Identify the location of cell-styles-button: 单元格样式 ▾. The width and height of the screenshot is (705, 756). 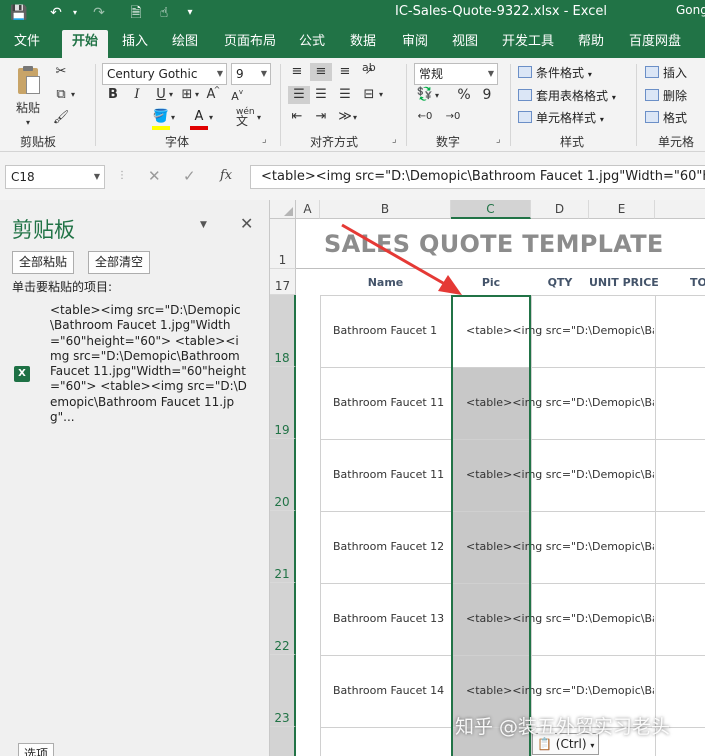
(561, 118).